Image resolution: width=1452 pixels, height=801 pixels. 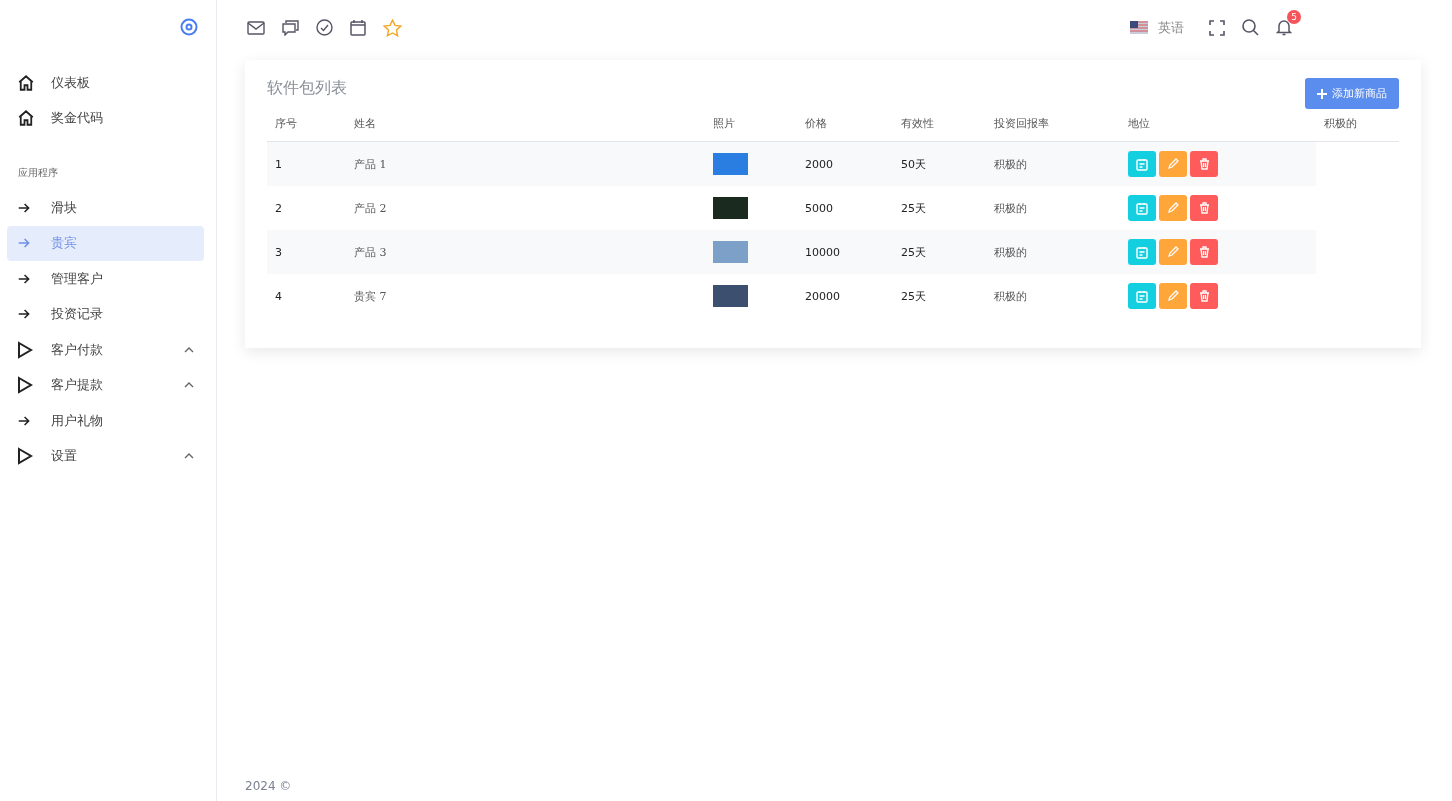 What do you see at coordinates (392, 27) in the screenshot?
I see `star-icon` at bounding box center [392, 27].